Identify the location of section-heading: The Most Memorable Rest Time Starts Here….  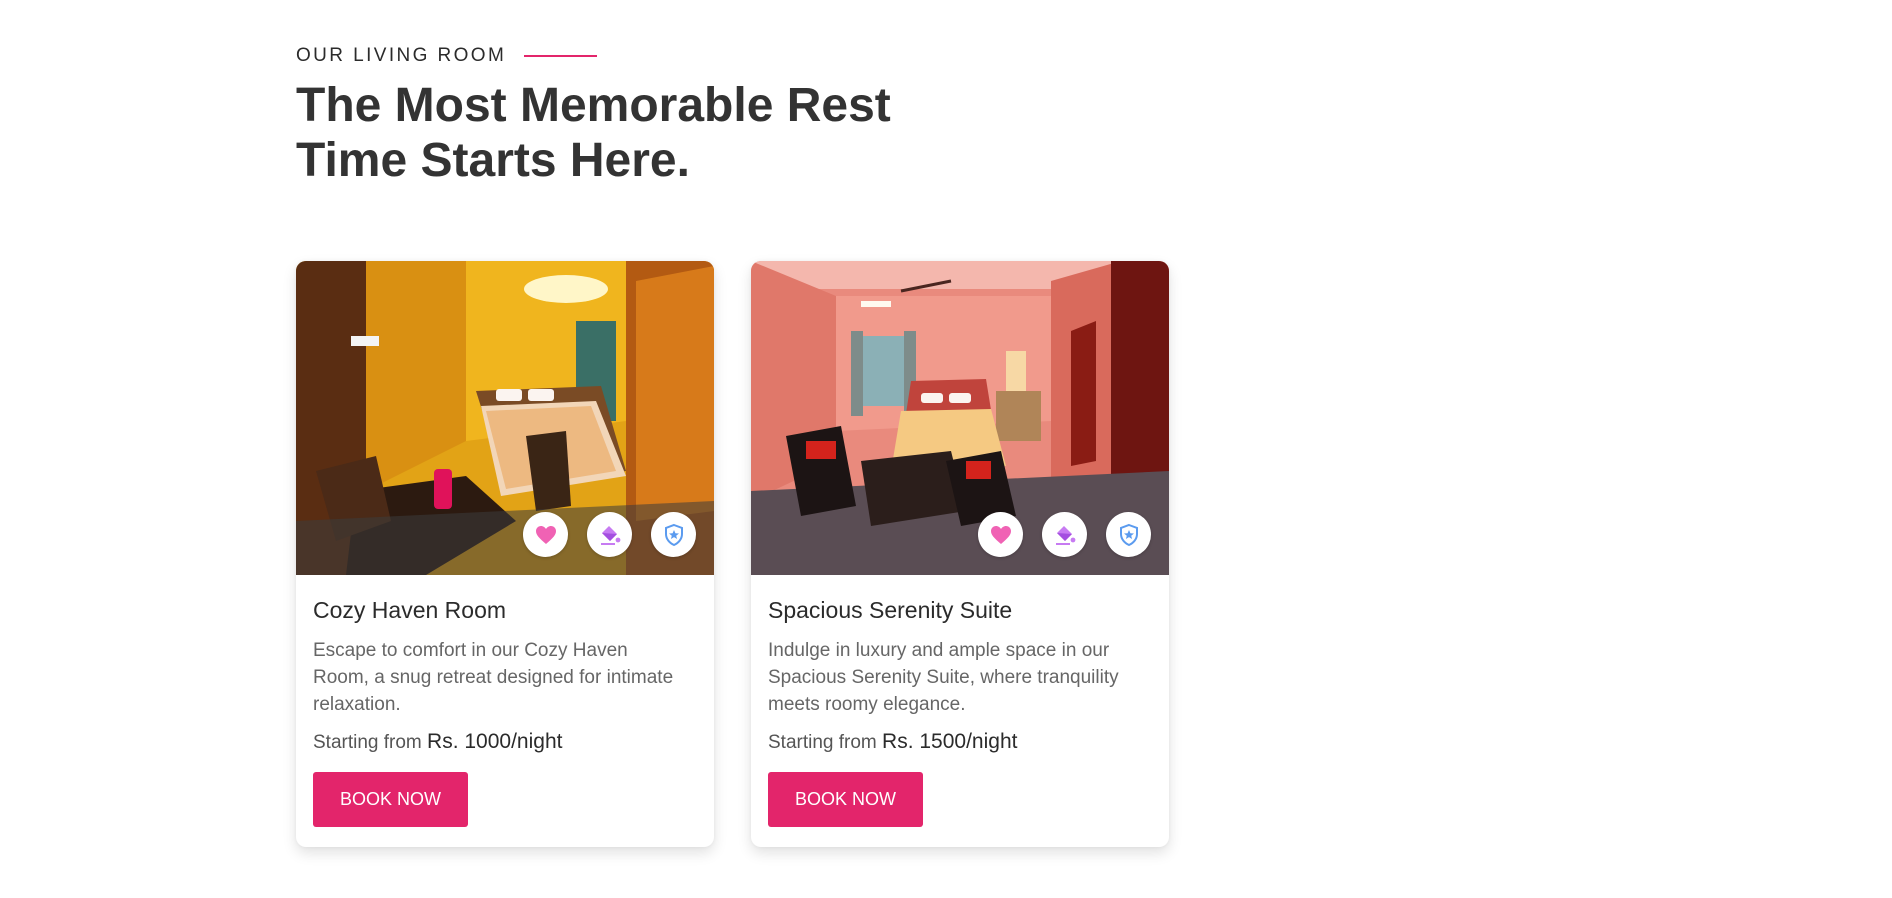
(646, 133).